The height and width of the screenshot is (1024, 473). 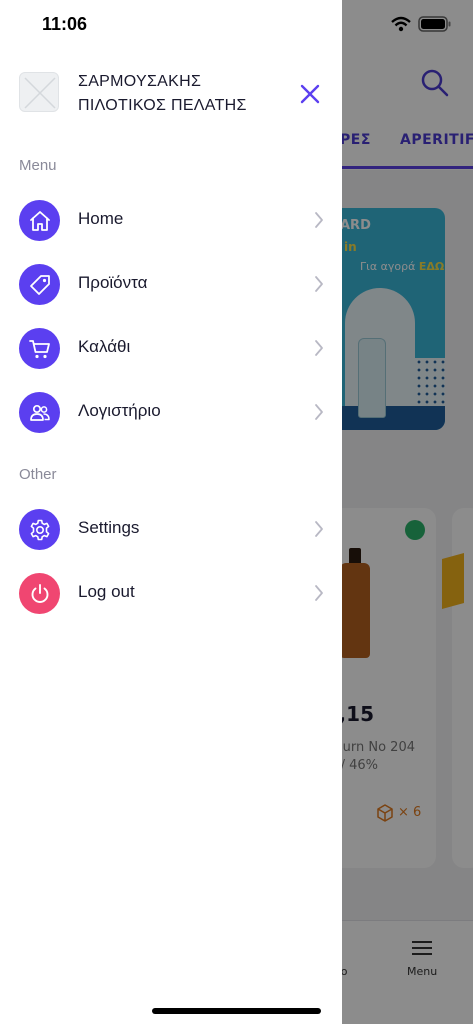 I want to click on gear-icon, so click(x=39, y=529).